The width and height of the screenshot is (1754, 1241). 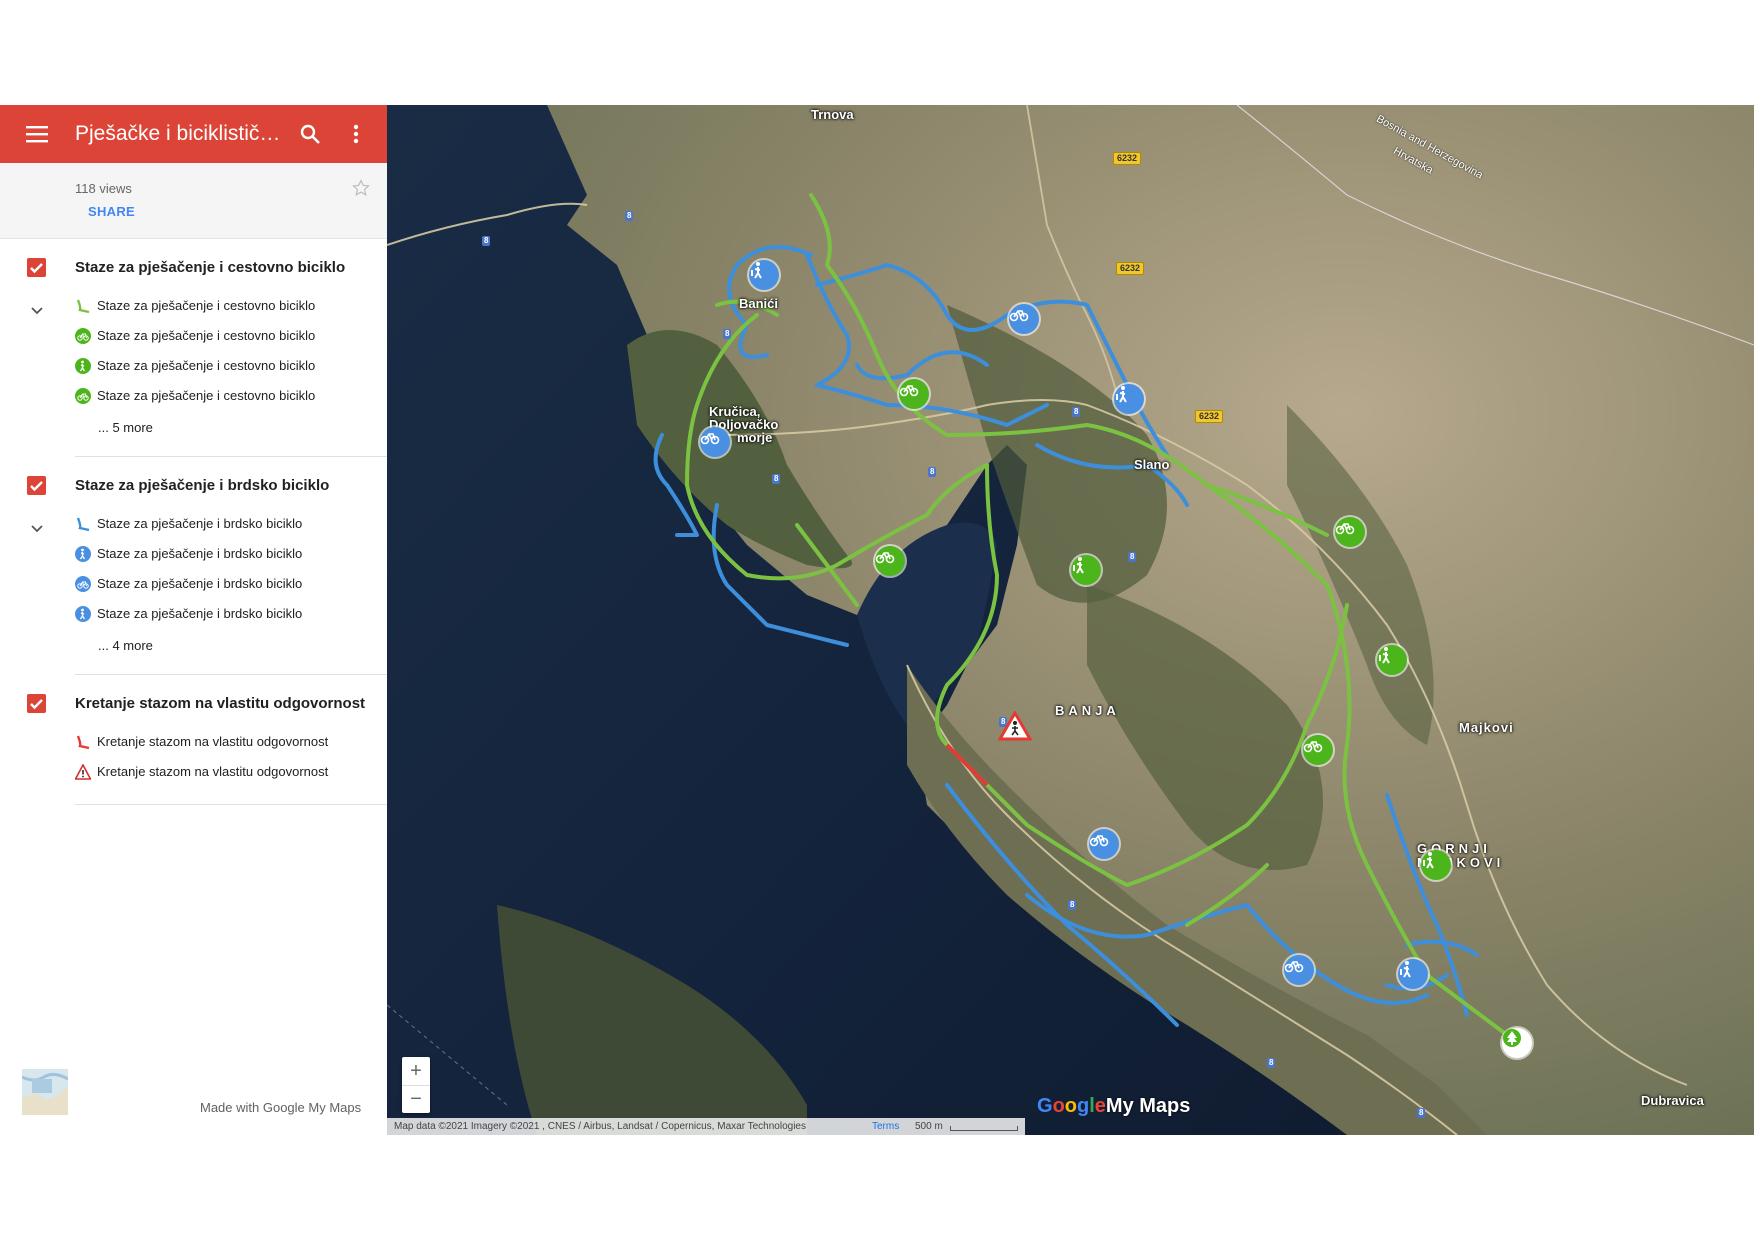 What do you see at coordinates (83, 584) in the screenshot?
I see `blue-bike-icon` at bounding box center [83, 584].